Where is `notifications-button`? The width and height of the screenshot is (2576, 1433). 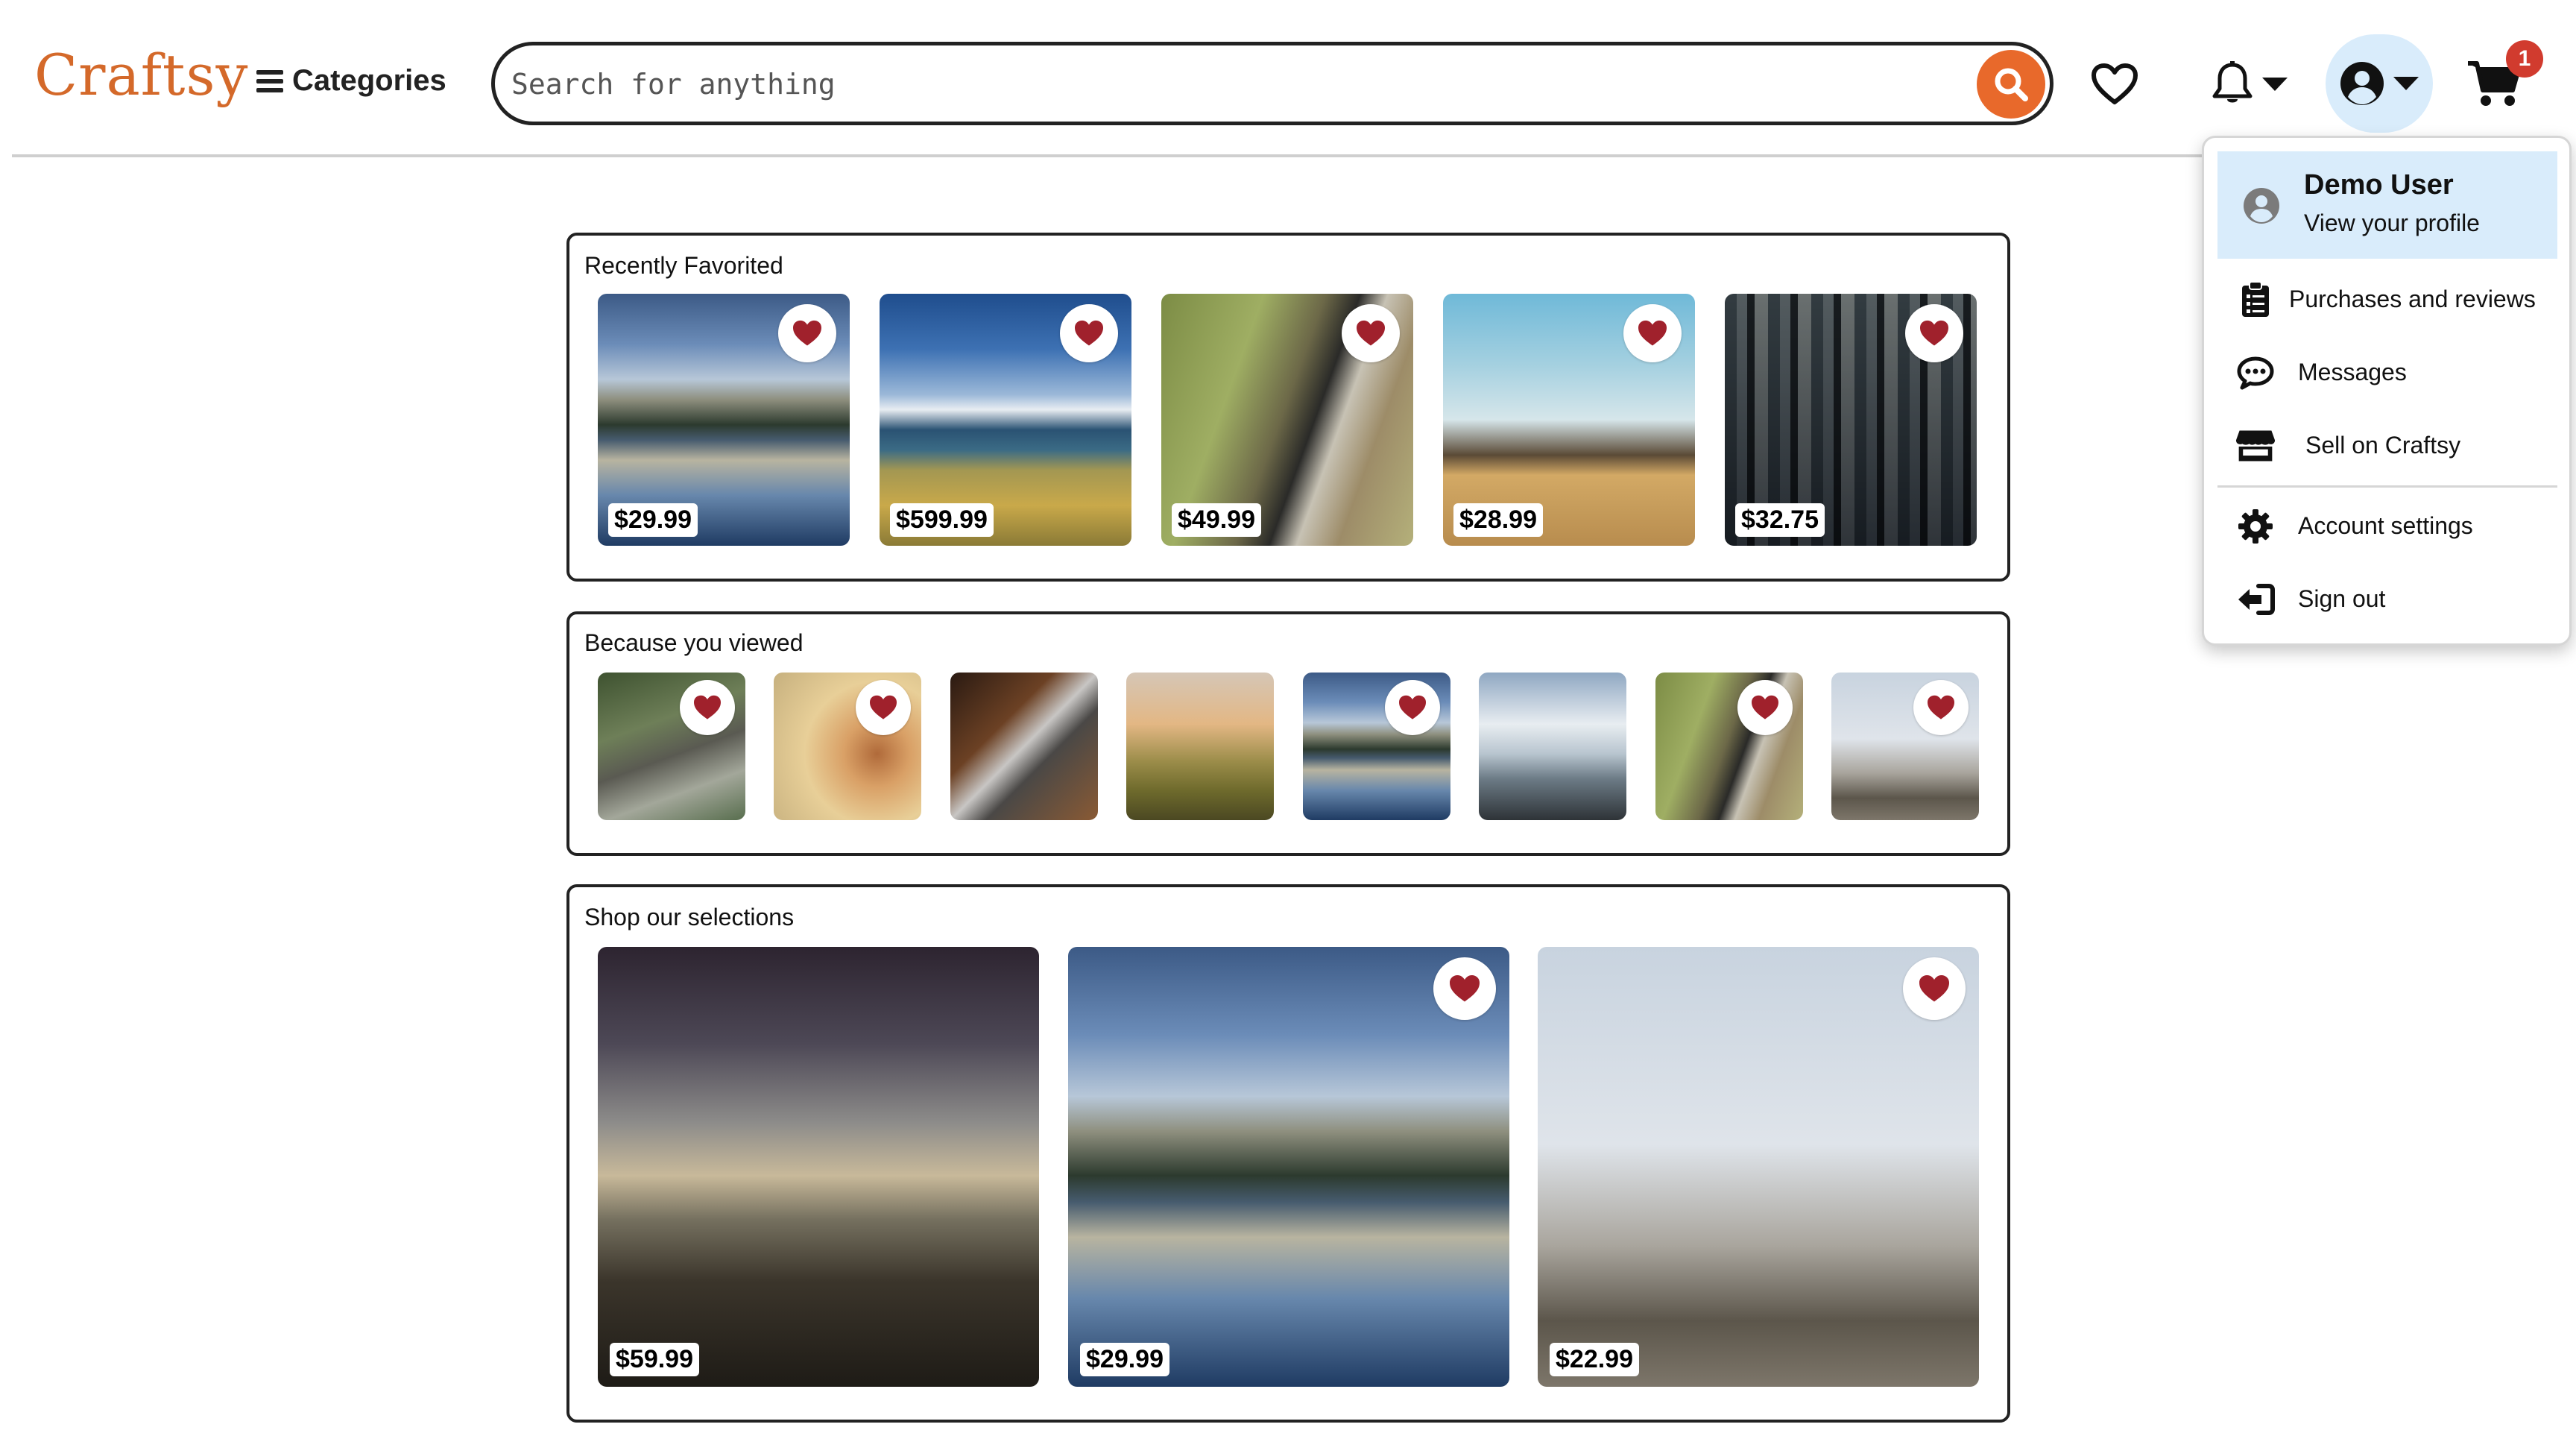 notifications-button is located at coordinates (2249, 85).